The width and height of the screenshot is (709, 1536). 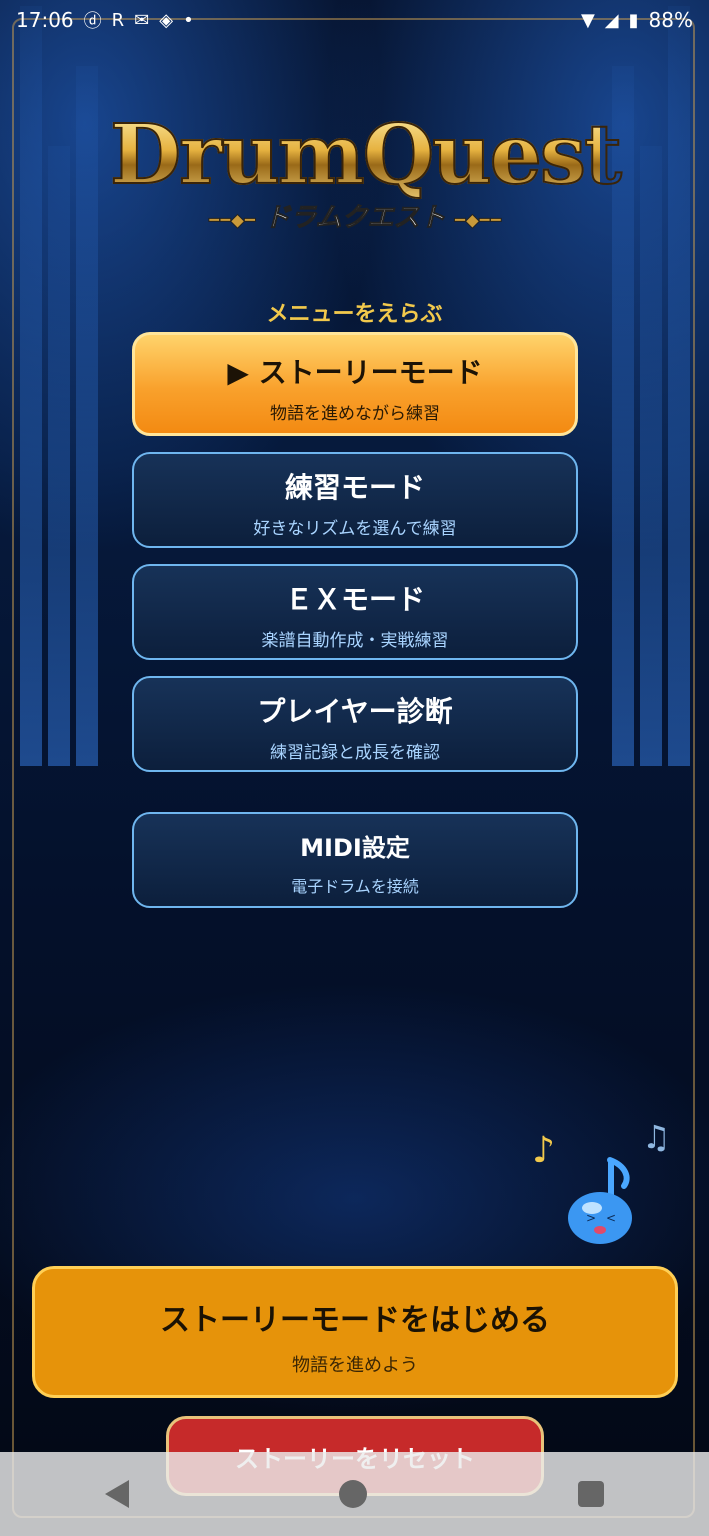 What do you see at coordinates (355, 414) in the screenshot?
I see `story-mode-subtitle: 物語を進めながら練習` at bounding box center [355, 414].